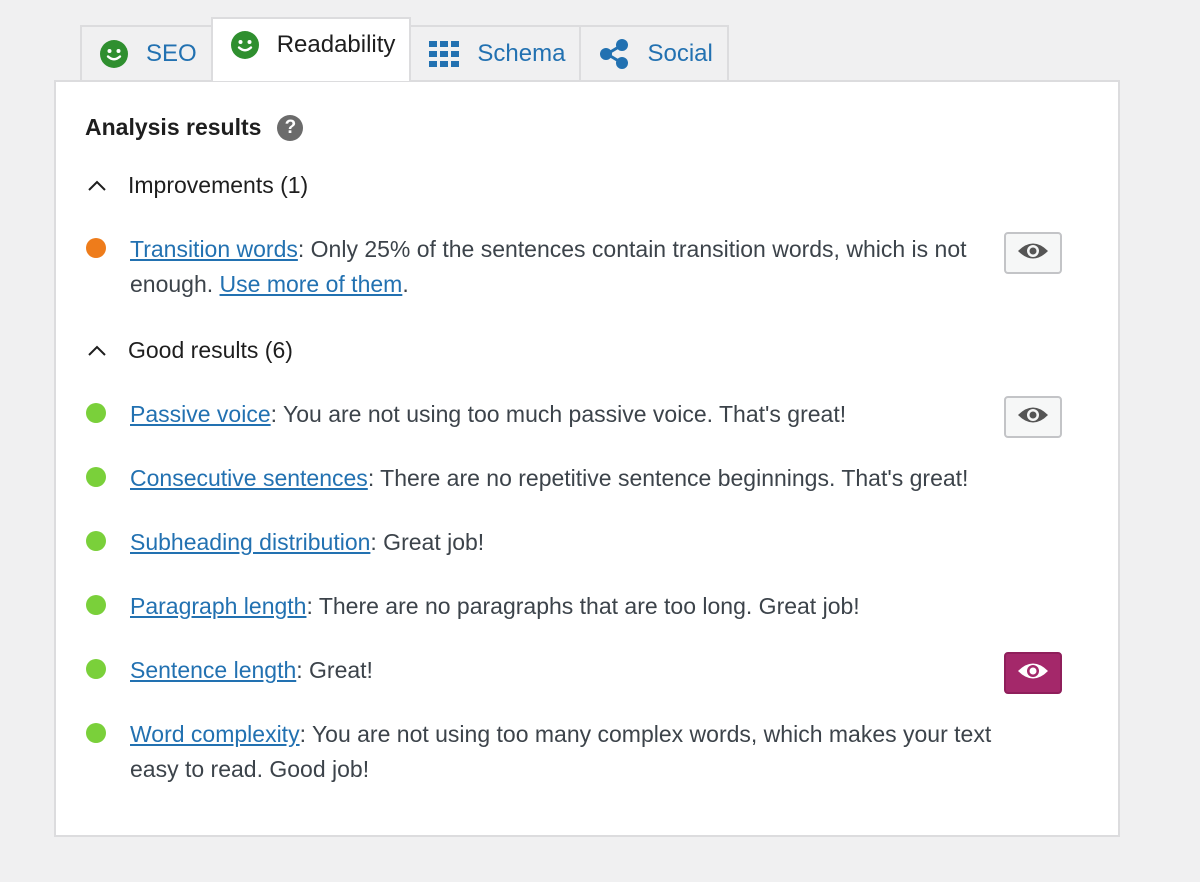  What do you see at coordinates (249, 478) in the screenshot?
I see `result-link: Consecutive sentences` at bounding box center [249, 478].